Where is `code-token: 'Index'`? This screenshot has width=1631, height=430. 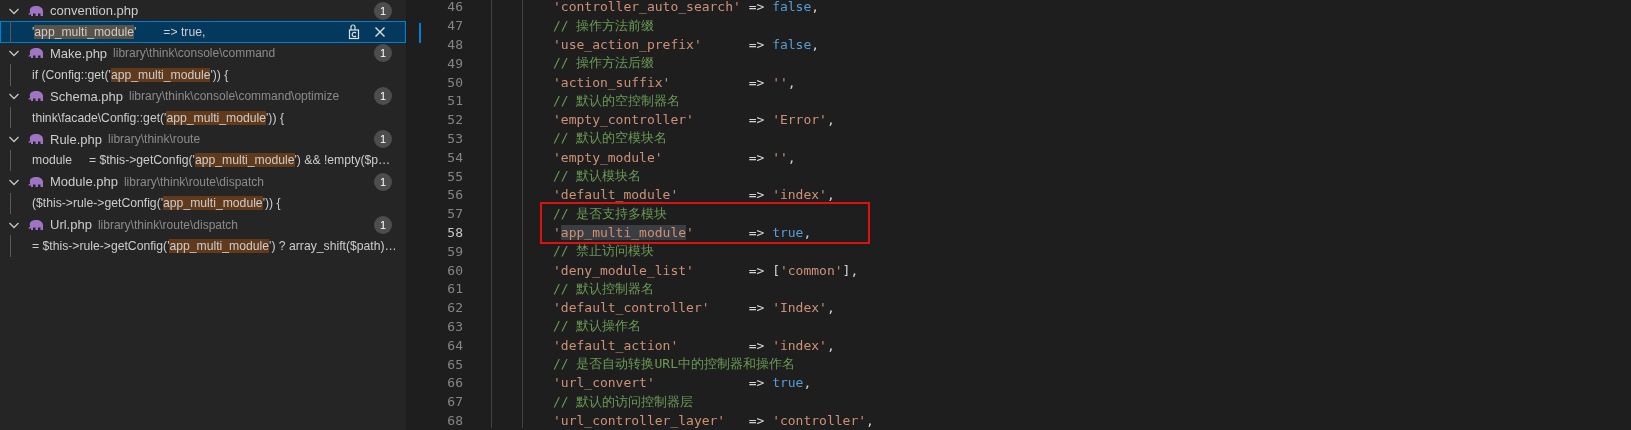 code-token: 'Index' is located at coordinates (799, 308).